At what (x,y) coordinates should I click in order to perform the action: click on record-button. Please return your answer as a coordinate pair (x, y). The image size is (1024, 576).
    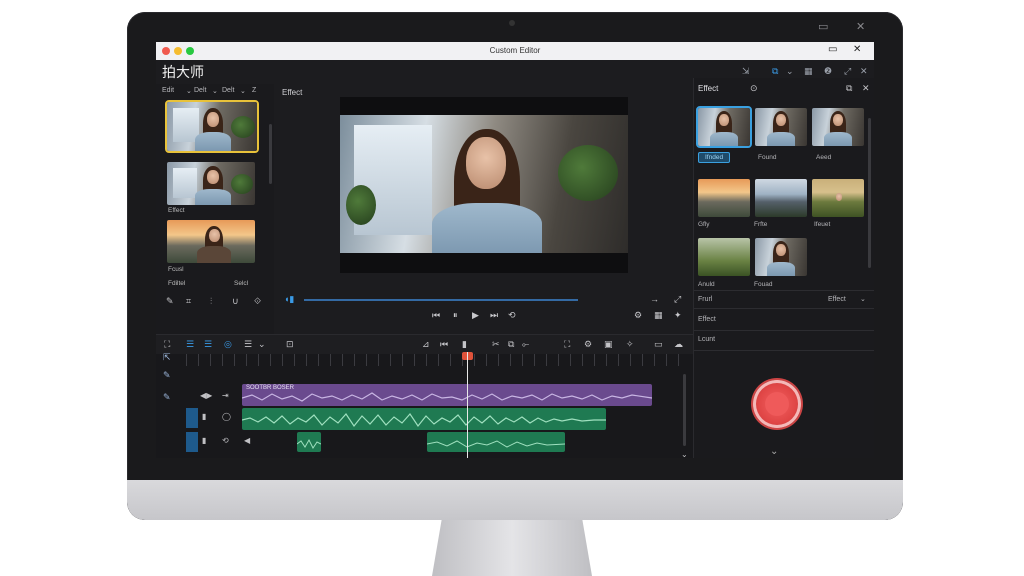
    Looking at the image, I should click on (777, 404).